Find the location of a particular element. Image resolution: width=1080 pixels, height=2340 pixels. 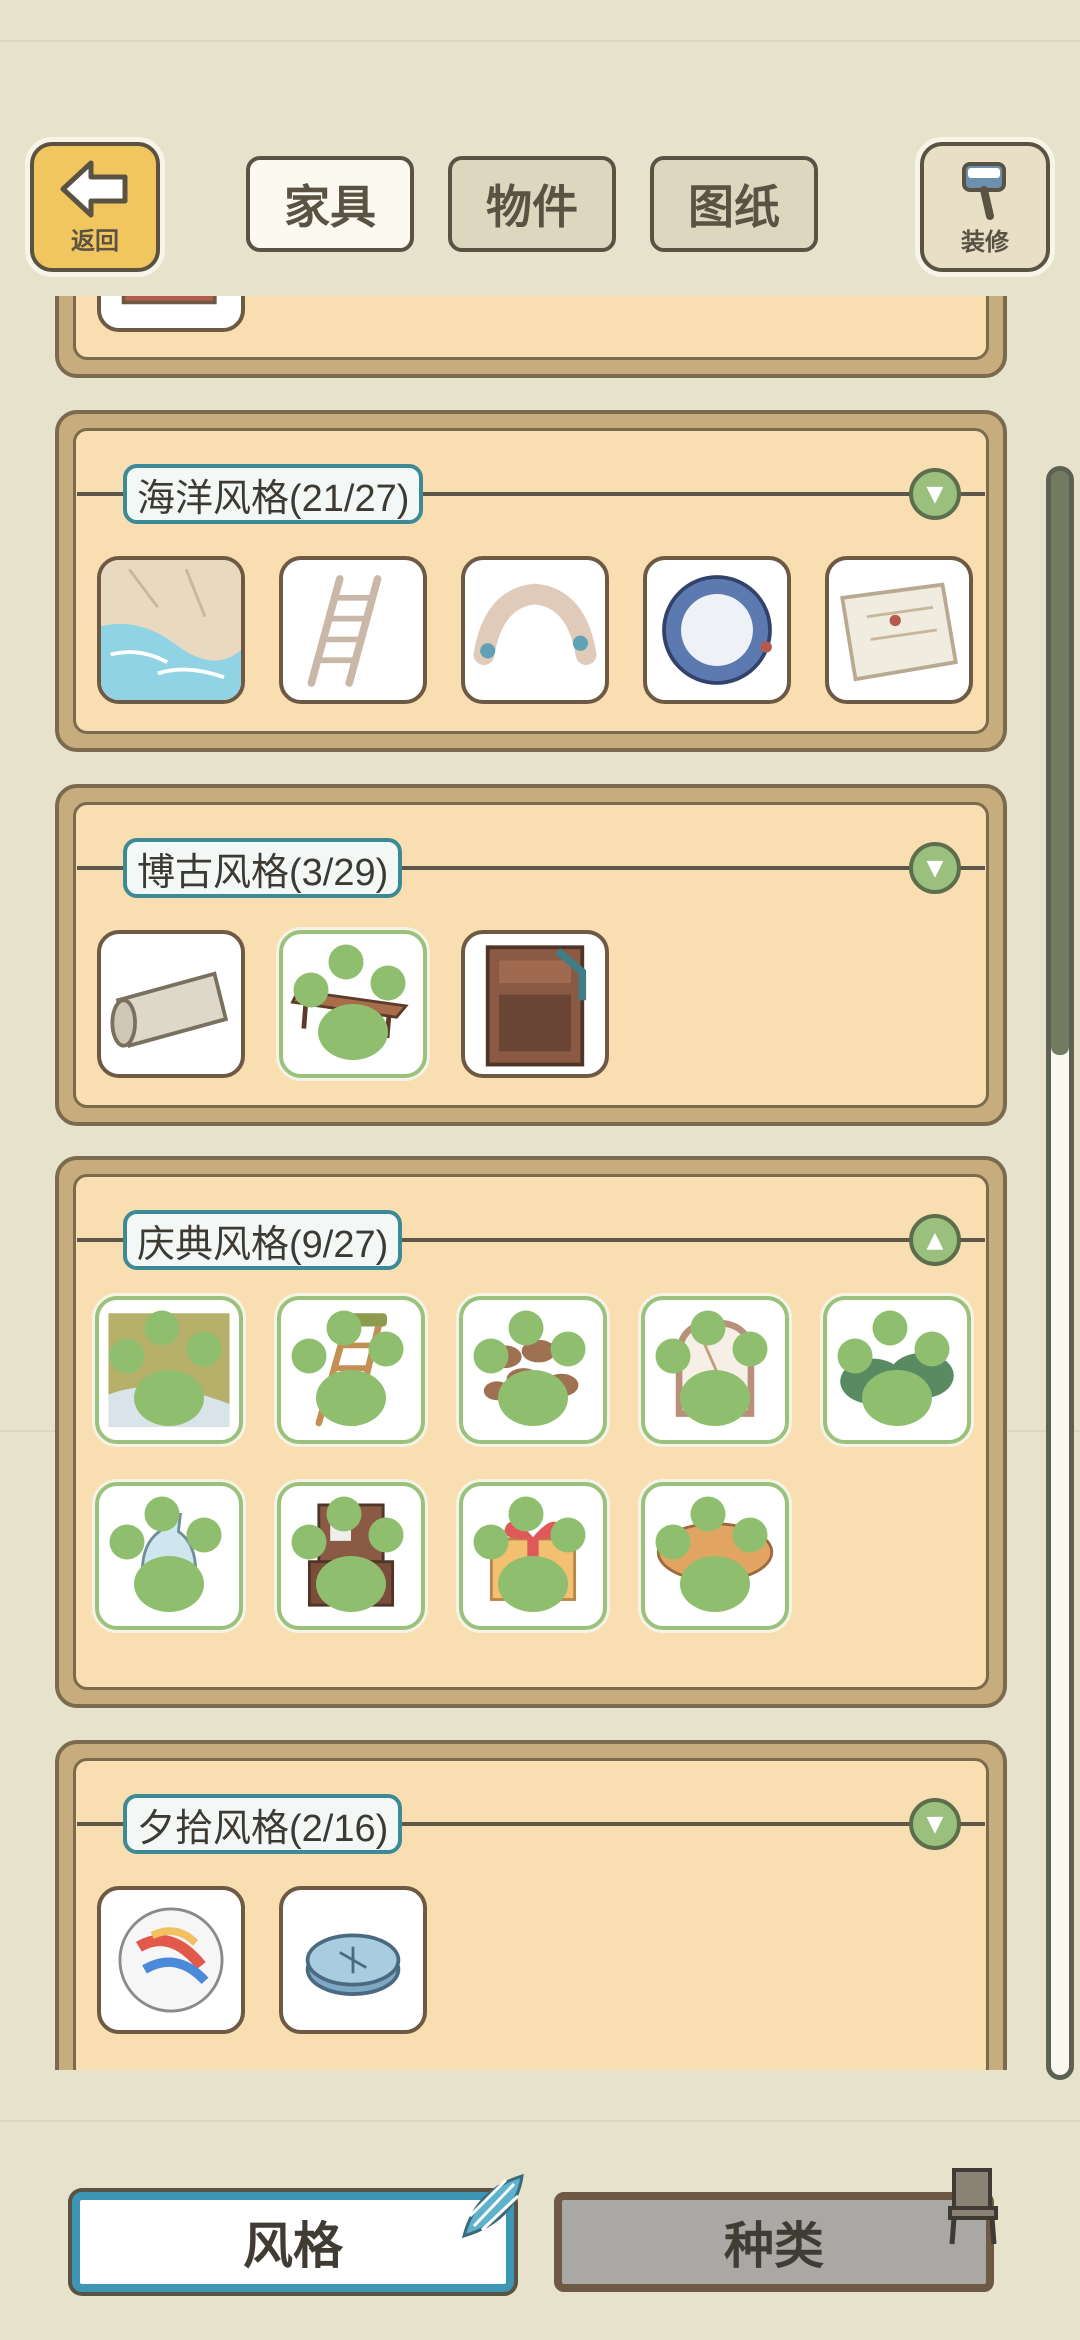

cabinet-icon is located at coordinates (536, 1006).